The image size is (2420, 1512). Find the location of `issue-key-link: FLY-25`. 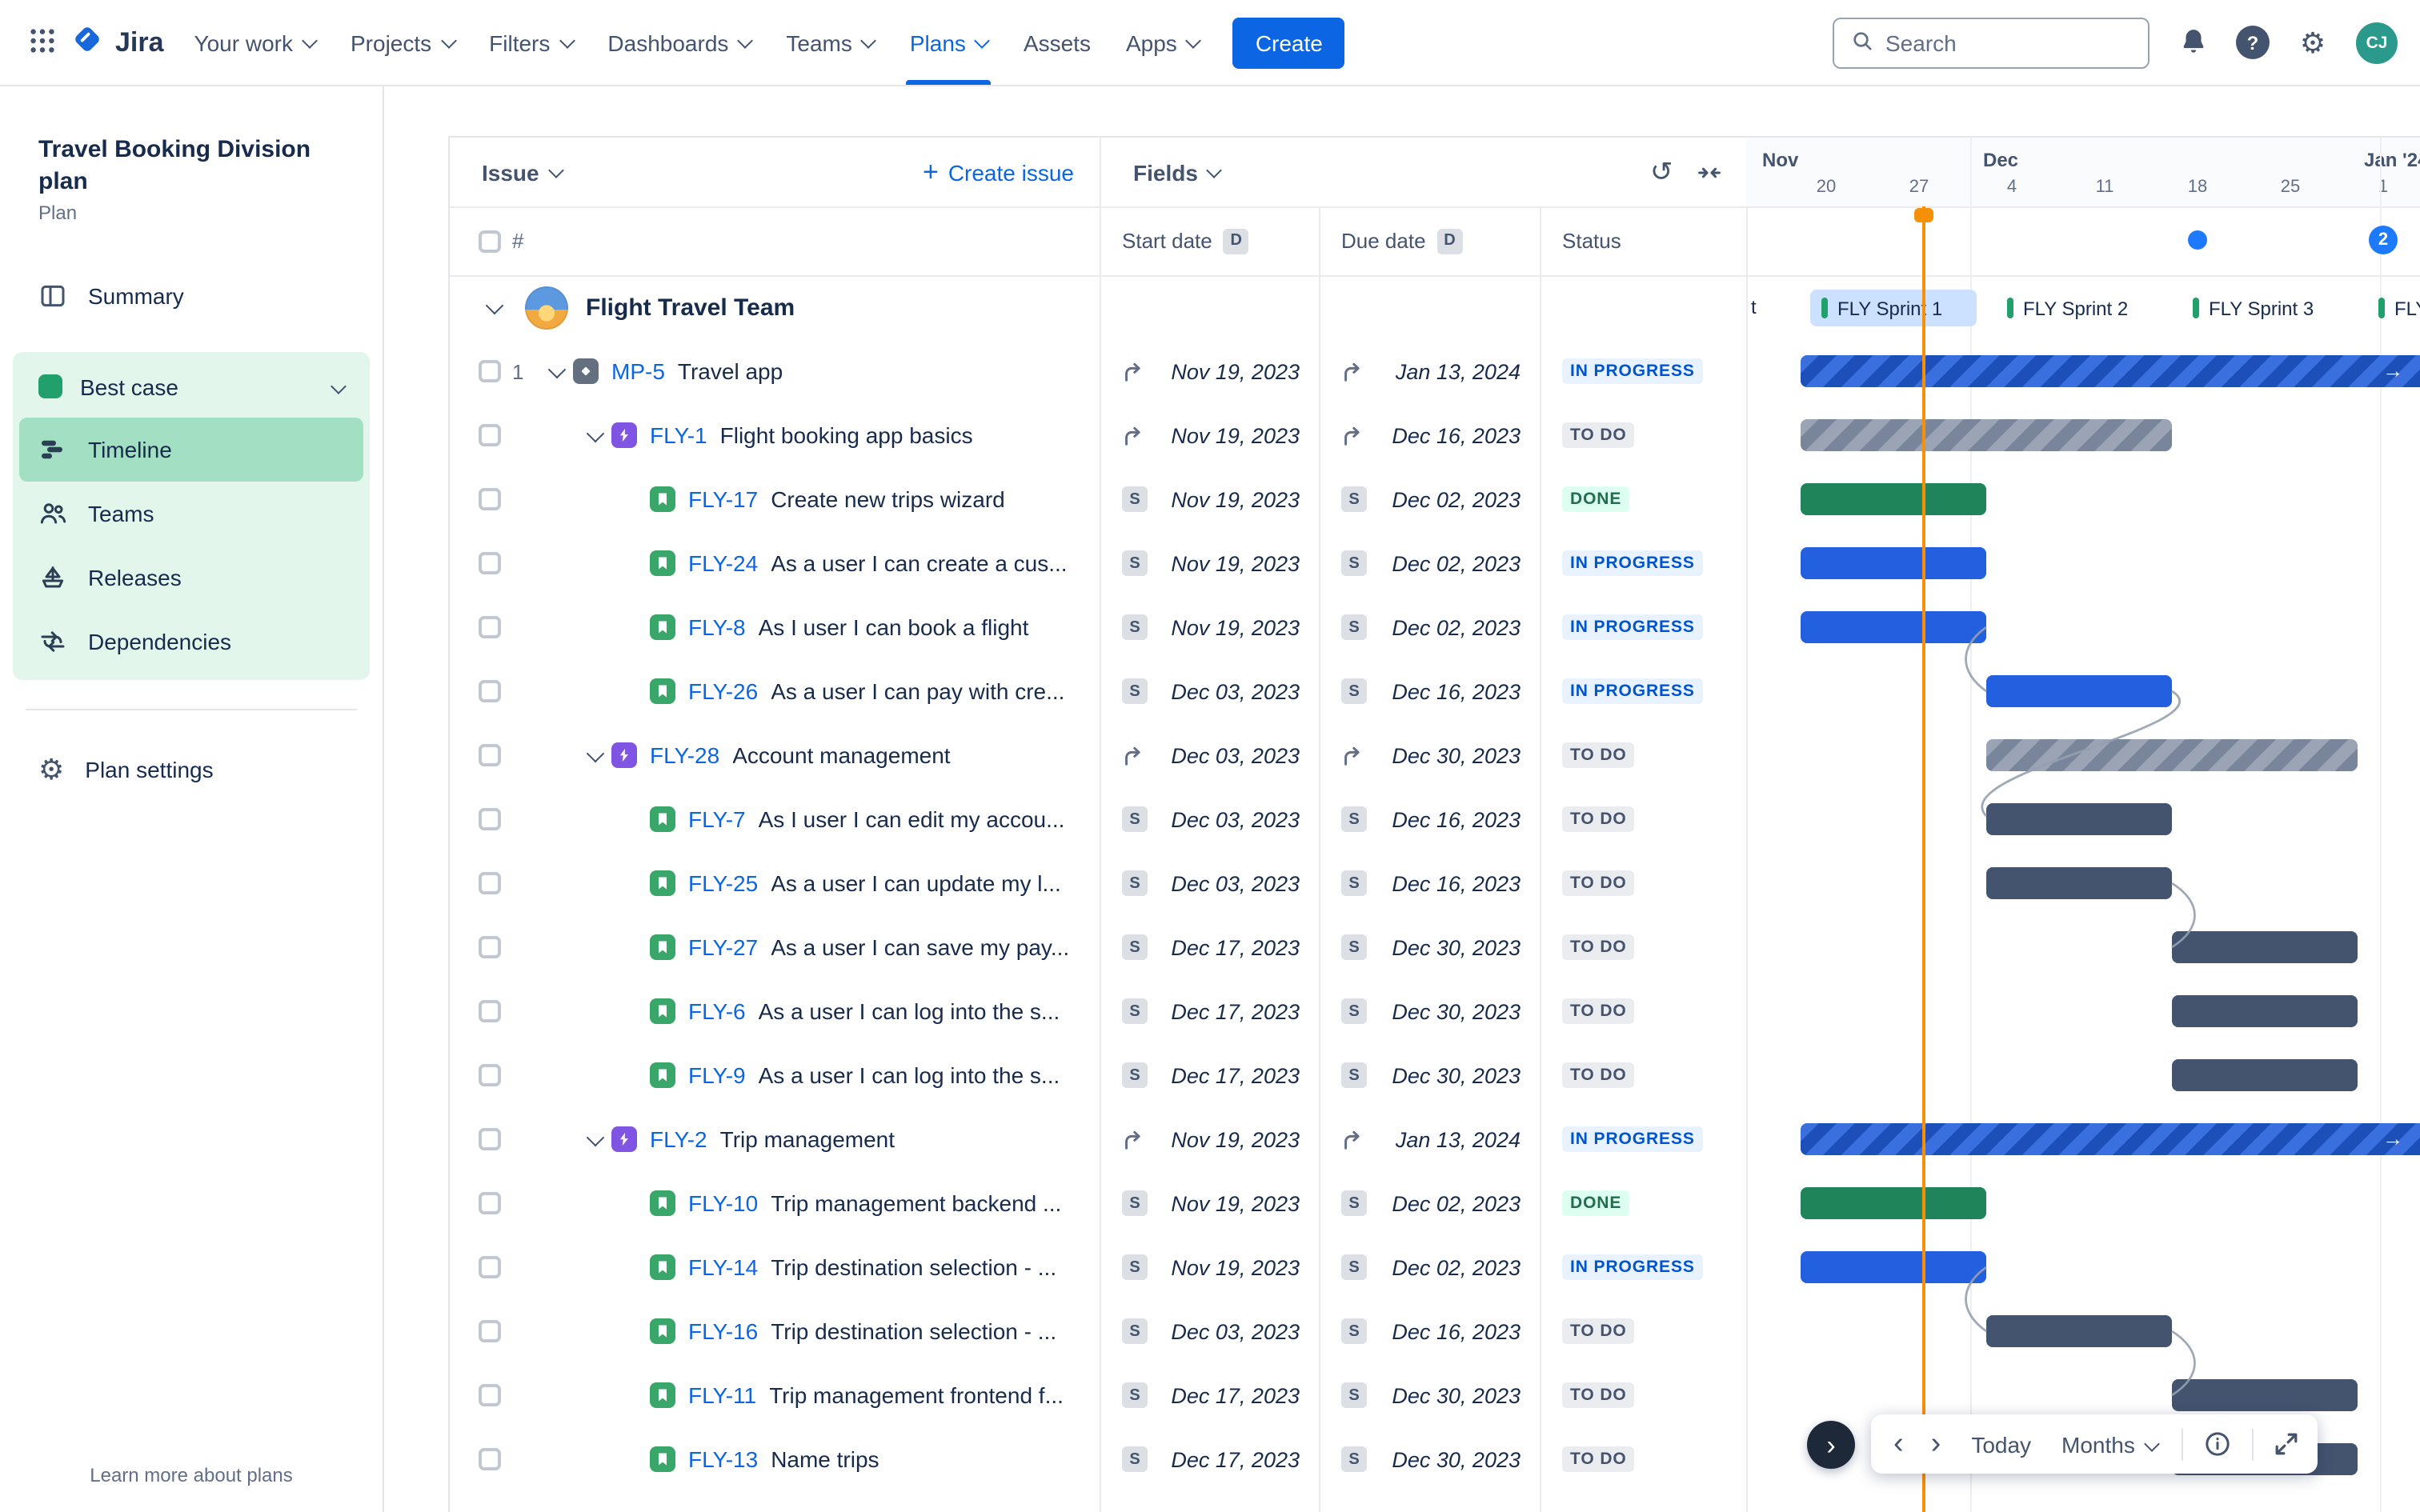

issue-key-link: FLY-25 is located at coordinates (723, 883).